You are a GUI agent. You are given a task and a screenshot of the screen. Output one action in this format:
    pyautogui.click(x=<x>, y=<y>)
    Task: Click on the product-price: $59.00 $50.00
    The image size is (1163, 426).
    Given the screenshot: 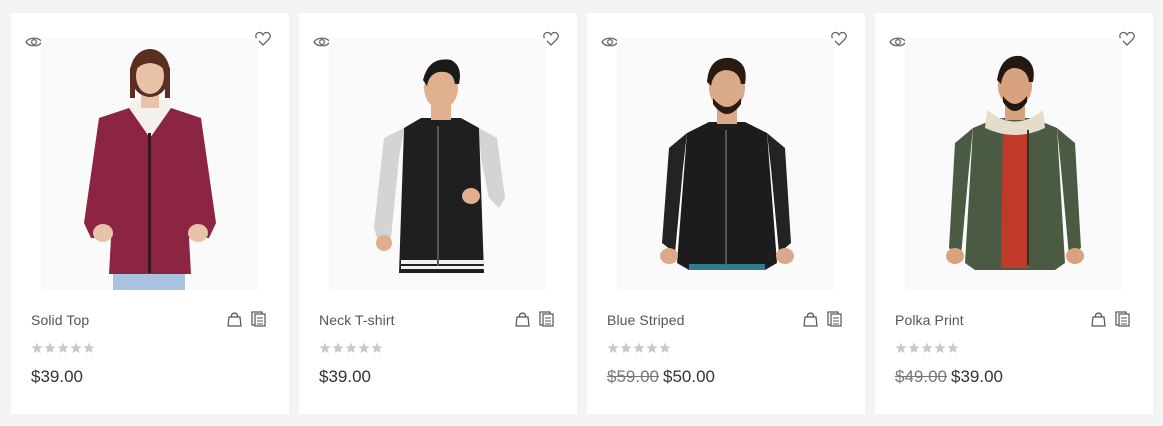 What is the action you would take?
    pyautogui.click(x=661, y=377)
    